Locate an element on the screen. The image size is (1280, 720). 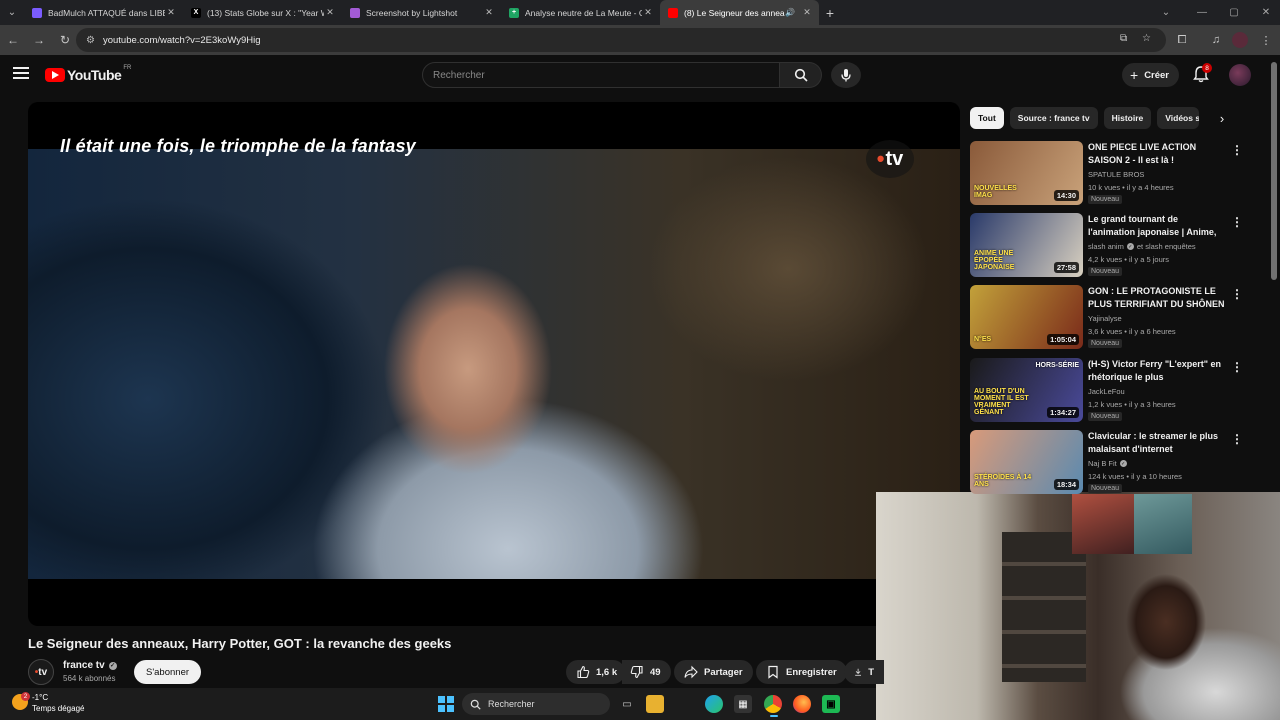
recommendation-channel: Naj B Fit ✓ is located at coordinates (1107, 463).